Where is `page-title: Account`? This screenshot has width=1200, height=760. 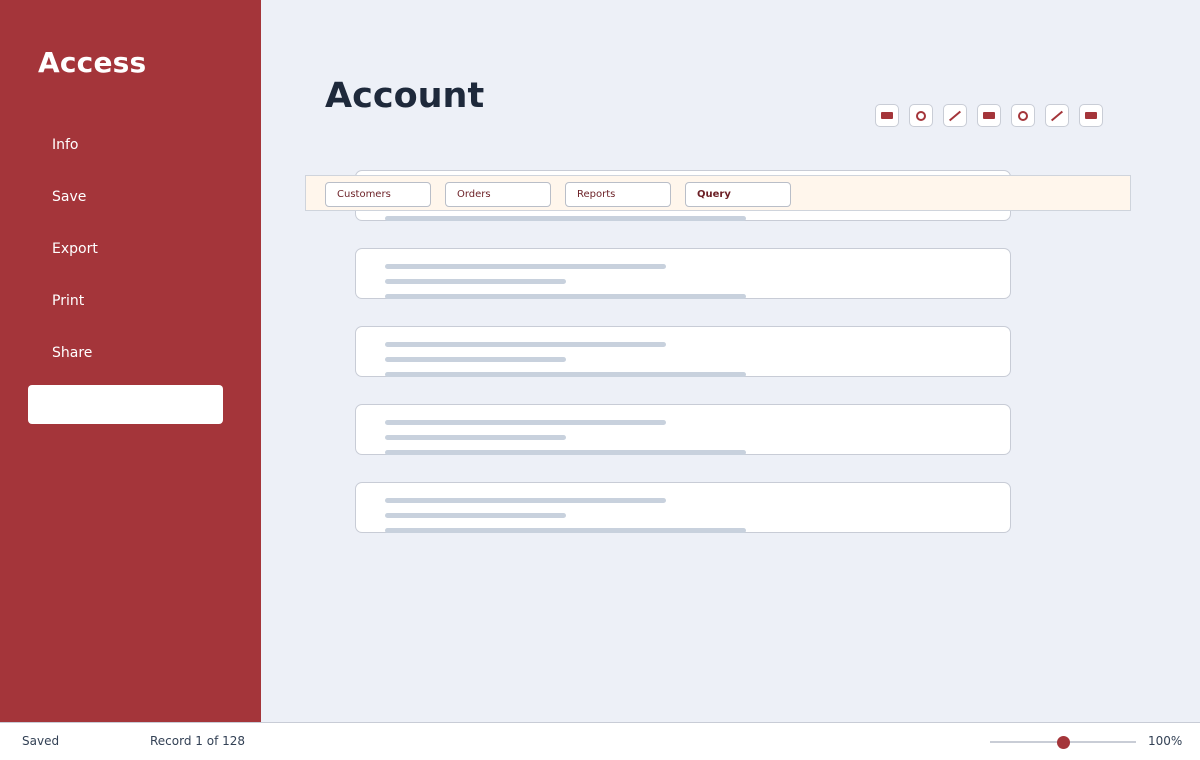
page-title: Account is located at coordinates (405, 96).